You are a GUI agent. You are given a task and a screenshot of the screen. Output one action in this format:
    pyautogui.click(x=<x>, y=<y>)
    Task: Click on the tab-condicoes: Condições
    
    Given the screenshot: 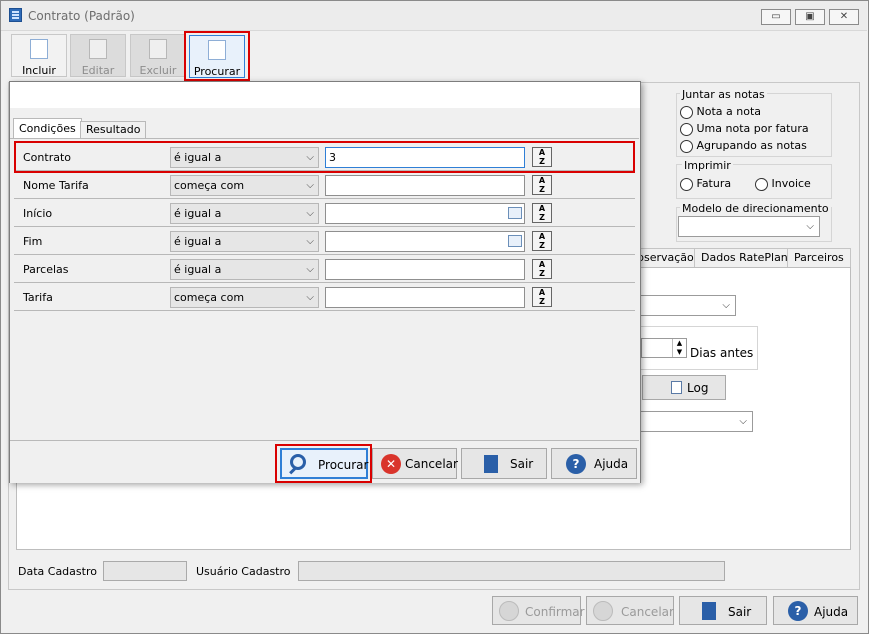 What is the action you would take?
    pyautogui.click(x=47, y=128)
    